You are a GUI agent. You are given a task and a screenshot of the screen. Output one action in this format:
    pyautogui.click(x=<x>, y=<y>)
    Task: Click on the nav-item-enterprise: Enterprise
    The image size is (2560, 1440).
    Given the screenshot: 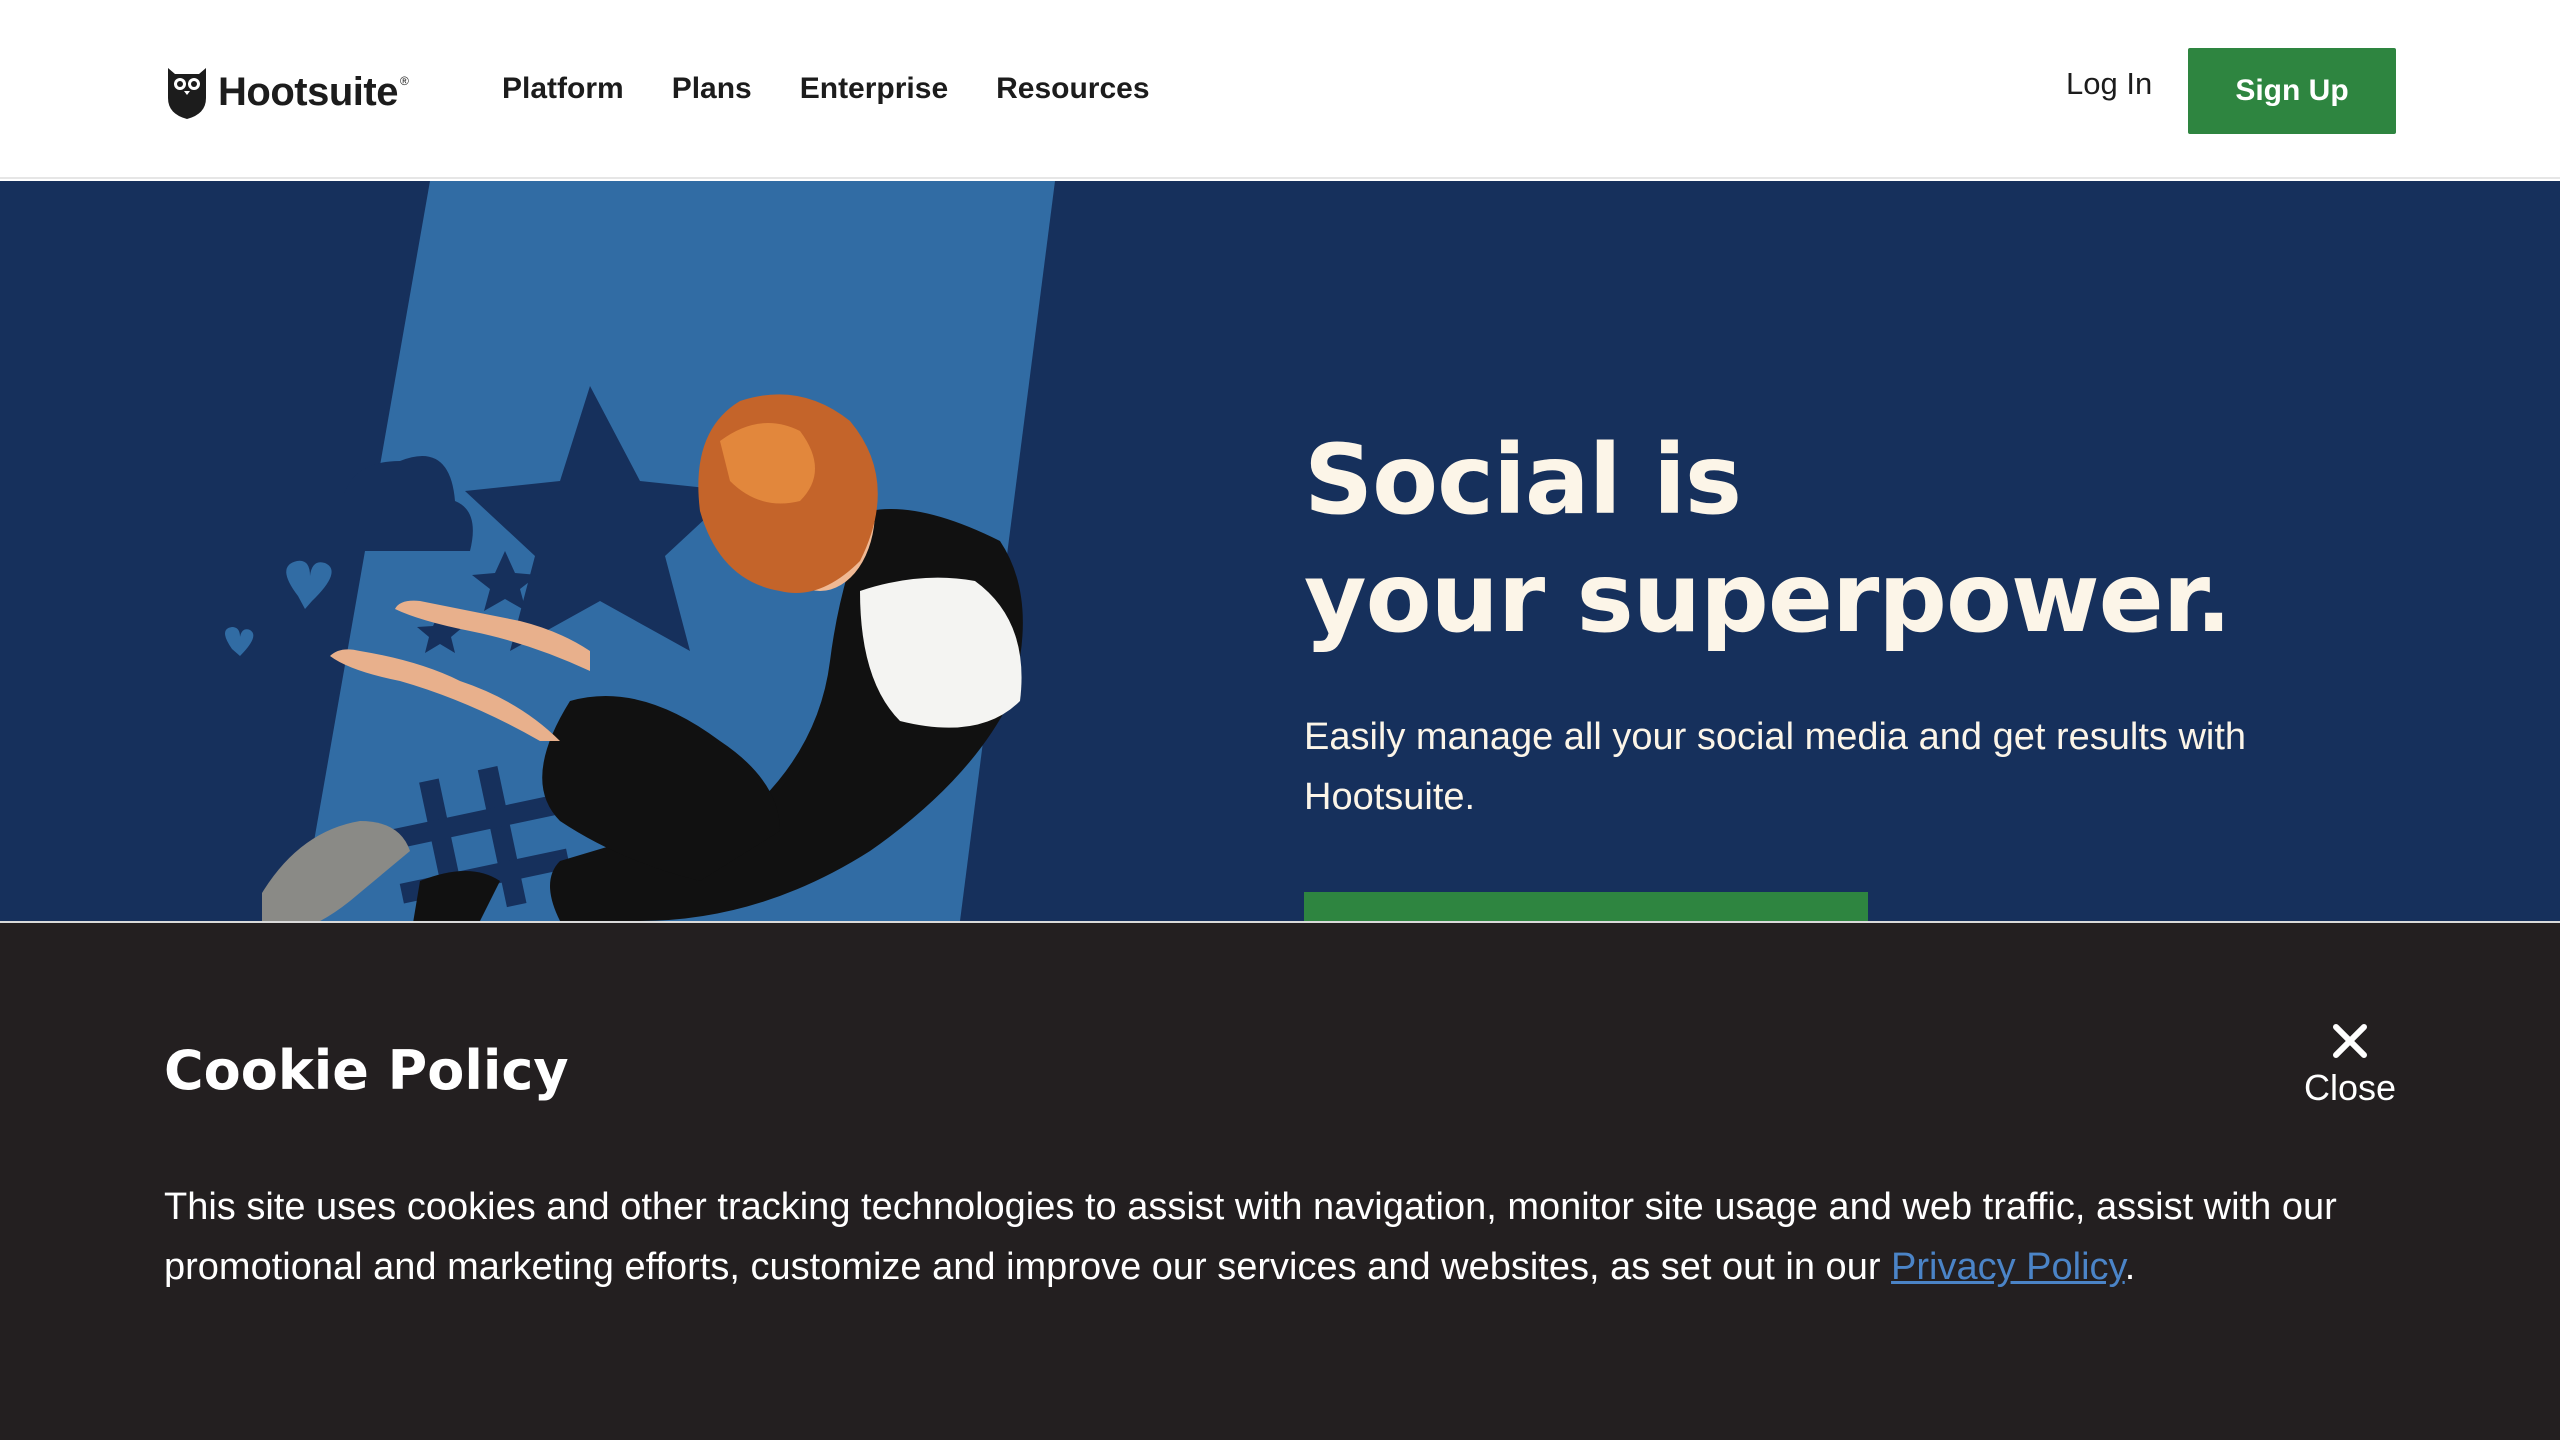 What is the action you would take?
    pyautogui.click(x=874, y=89)
    